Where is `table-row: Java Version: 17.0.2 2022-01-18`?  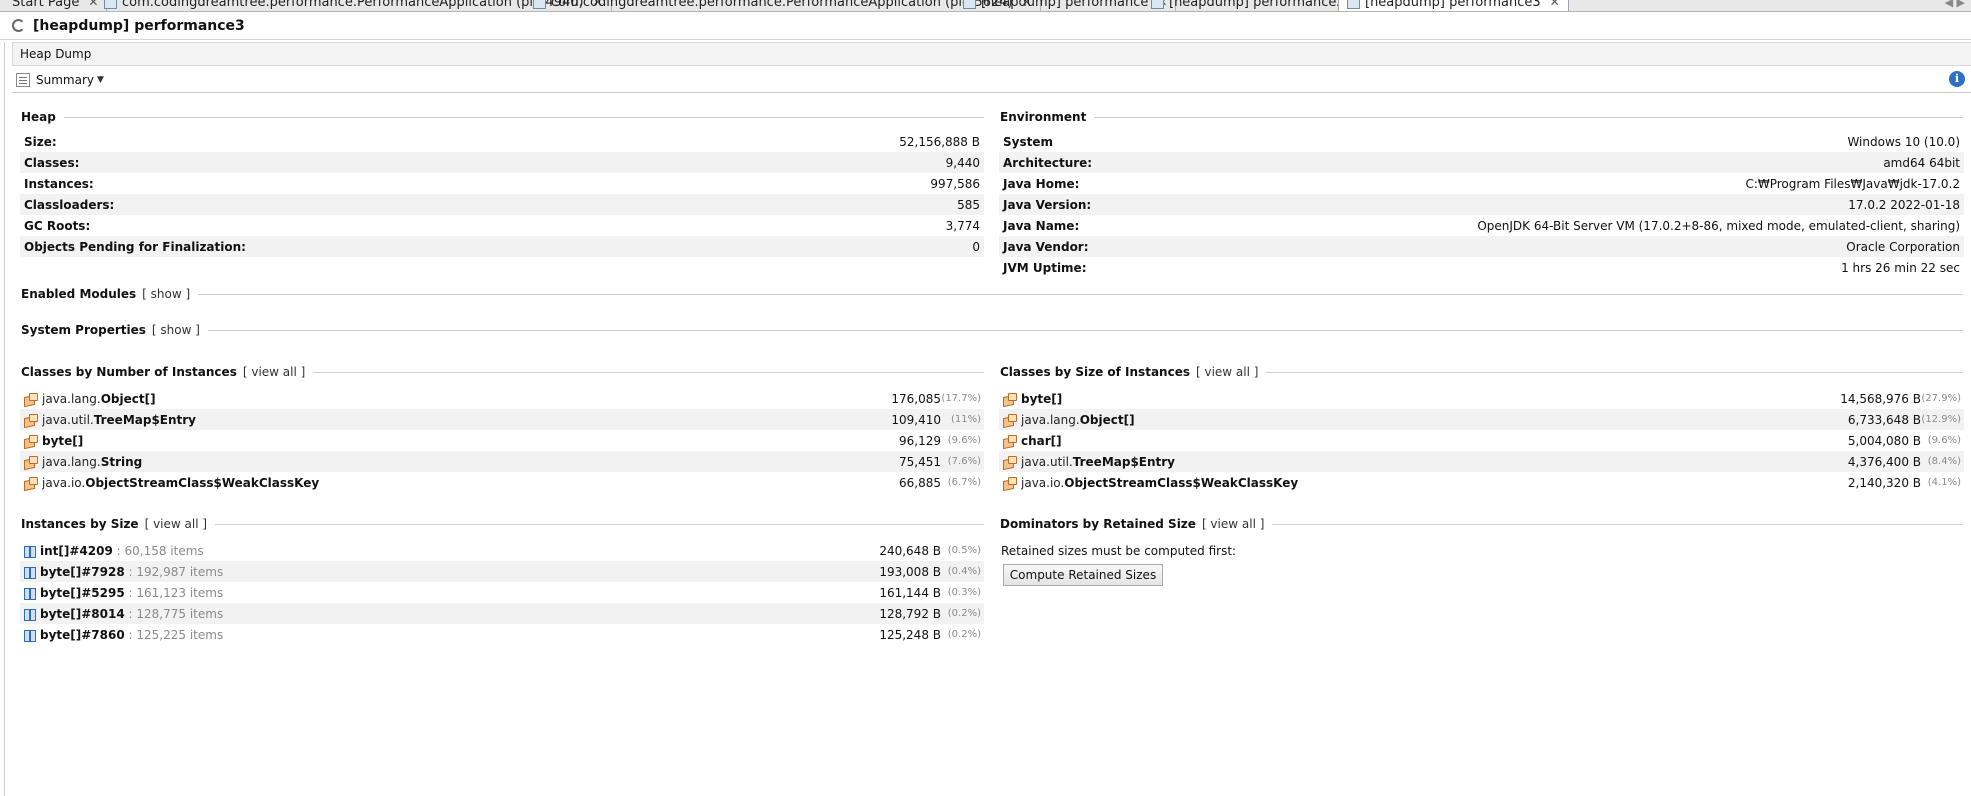 table-row: Java Version: 17.0.2 2022-01-18 is located at coordinates (1481, 204).